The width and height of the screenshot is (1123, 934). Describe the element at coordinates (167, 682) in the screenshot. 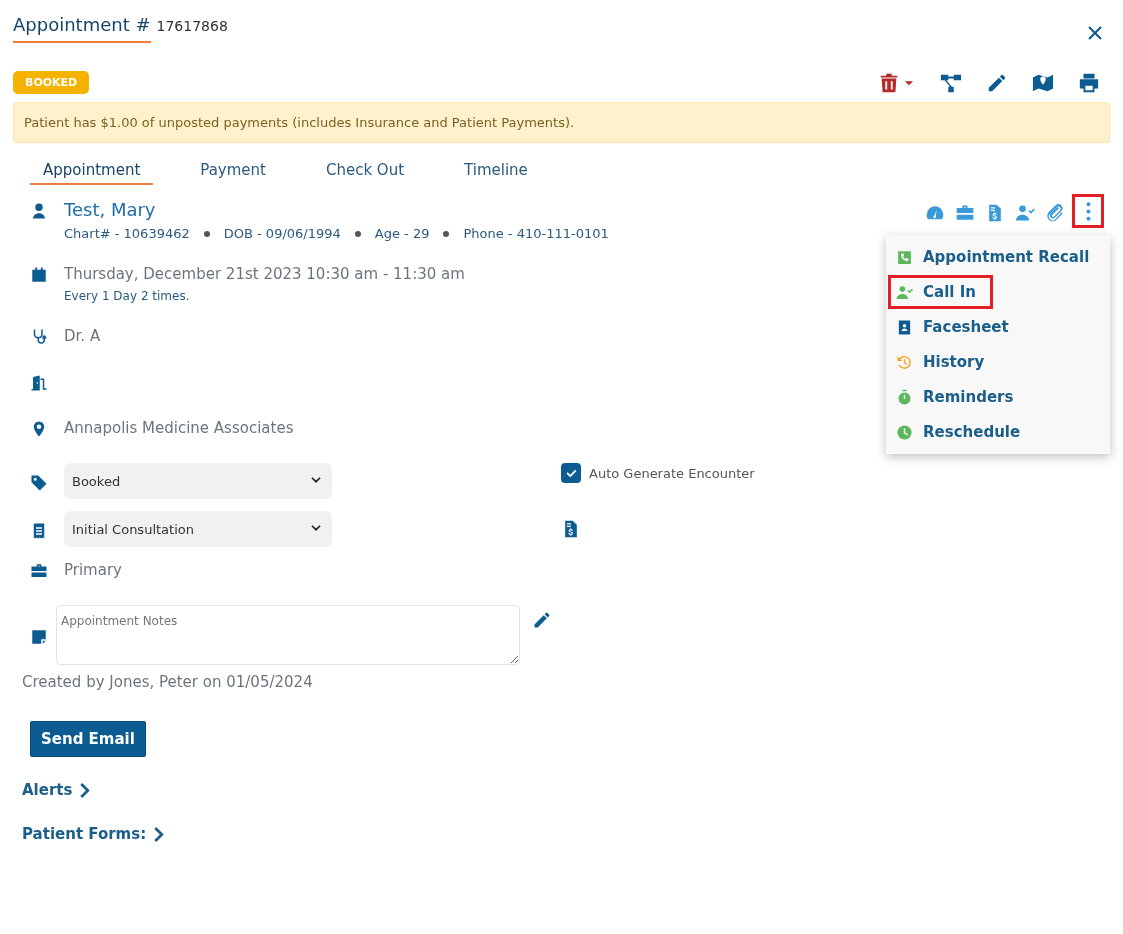

I see `created-by-text: Created by Jones, Peter on 01/05/2024` at that location.